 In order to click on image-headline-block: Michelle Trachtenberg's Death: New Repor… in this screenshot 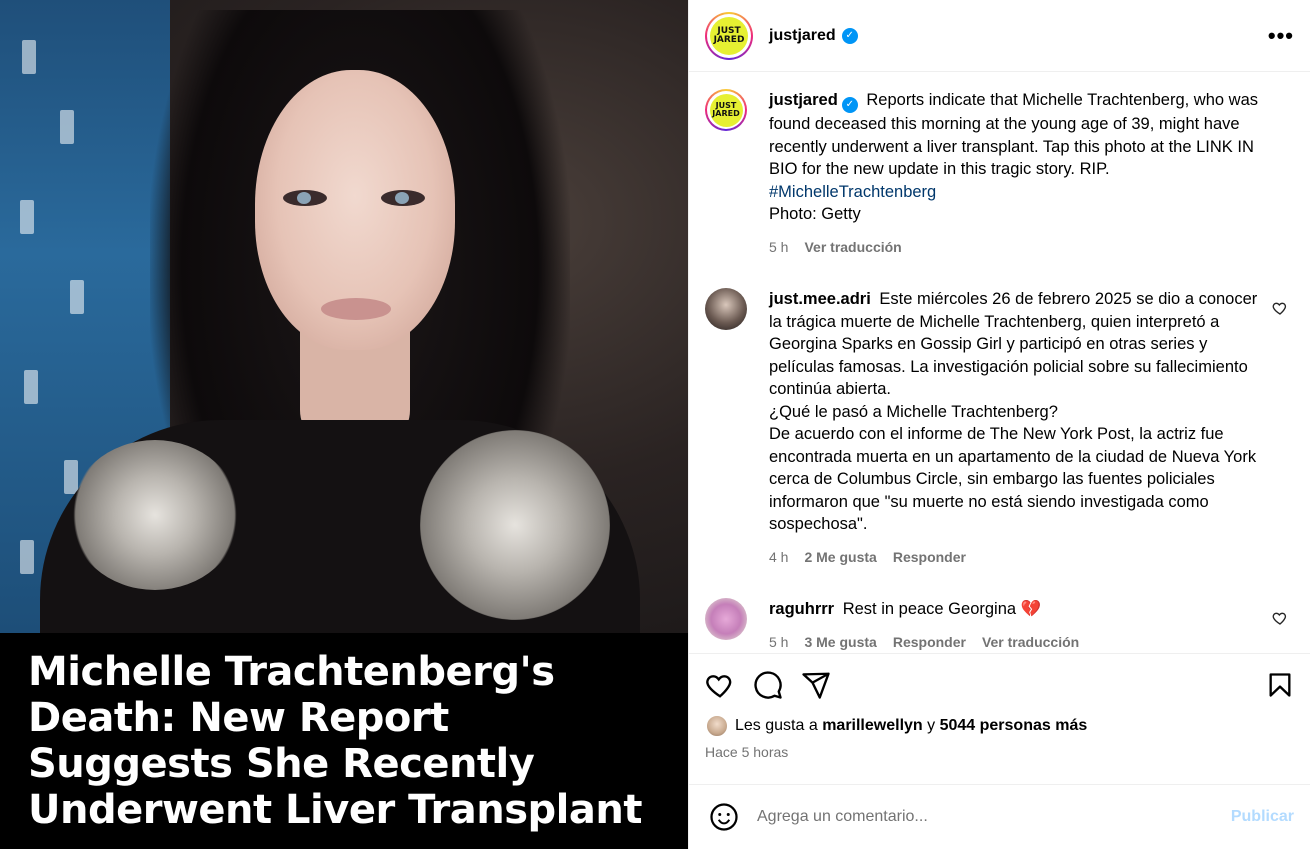, I will do `click(344, 741)`.